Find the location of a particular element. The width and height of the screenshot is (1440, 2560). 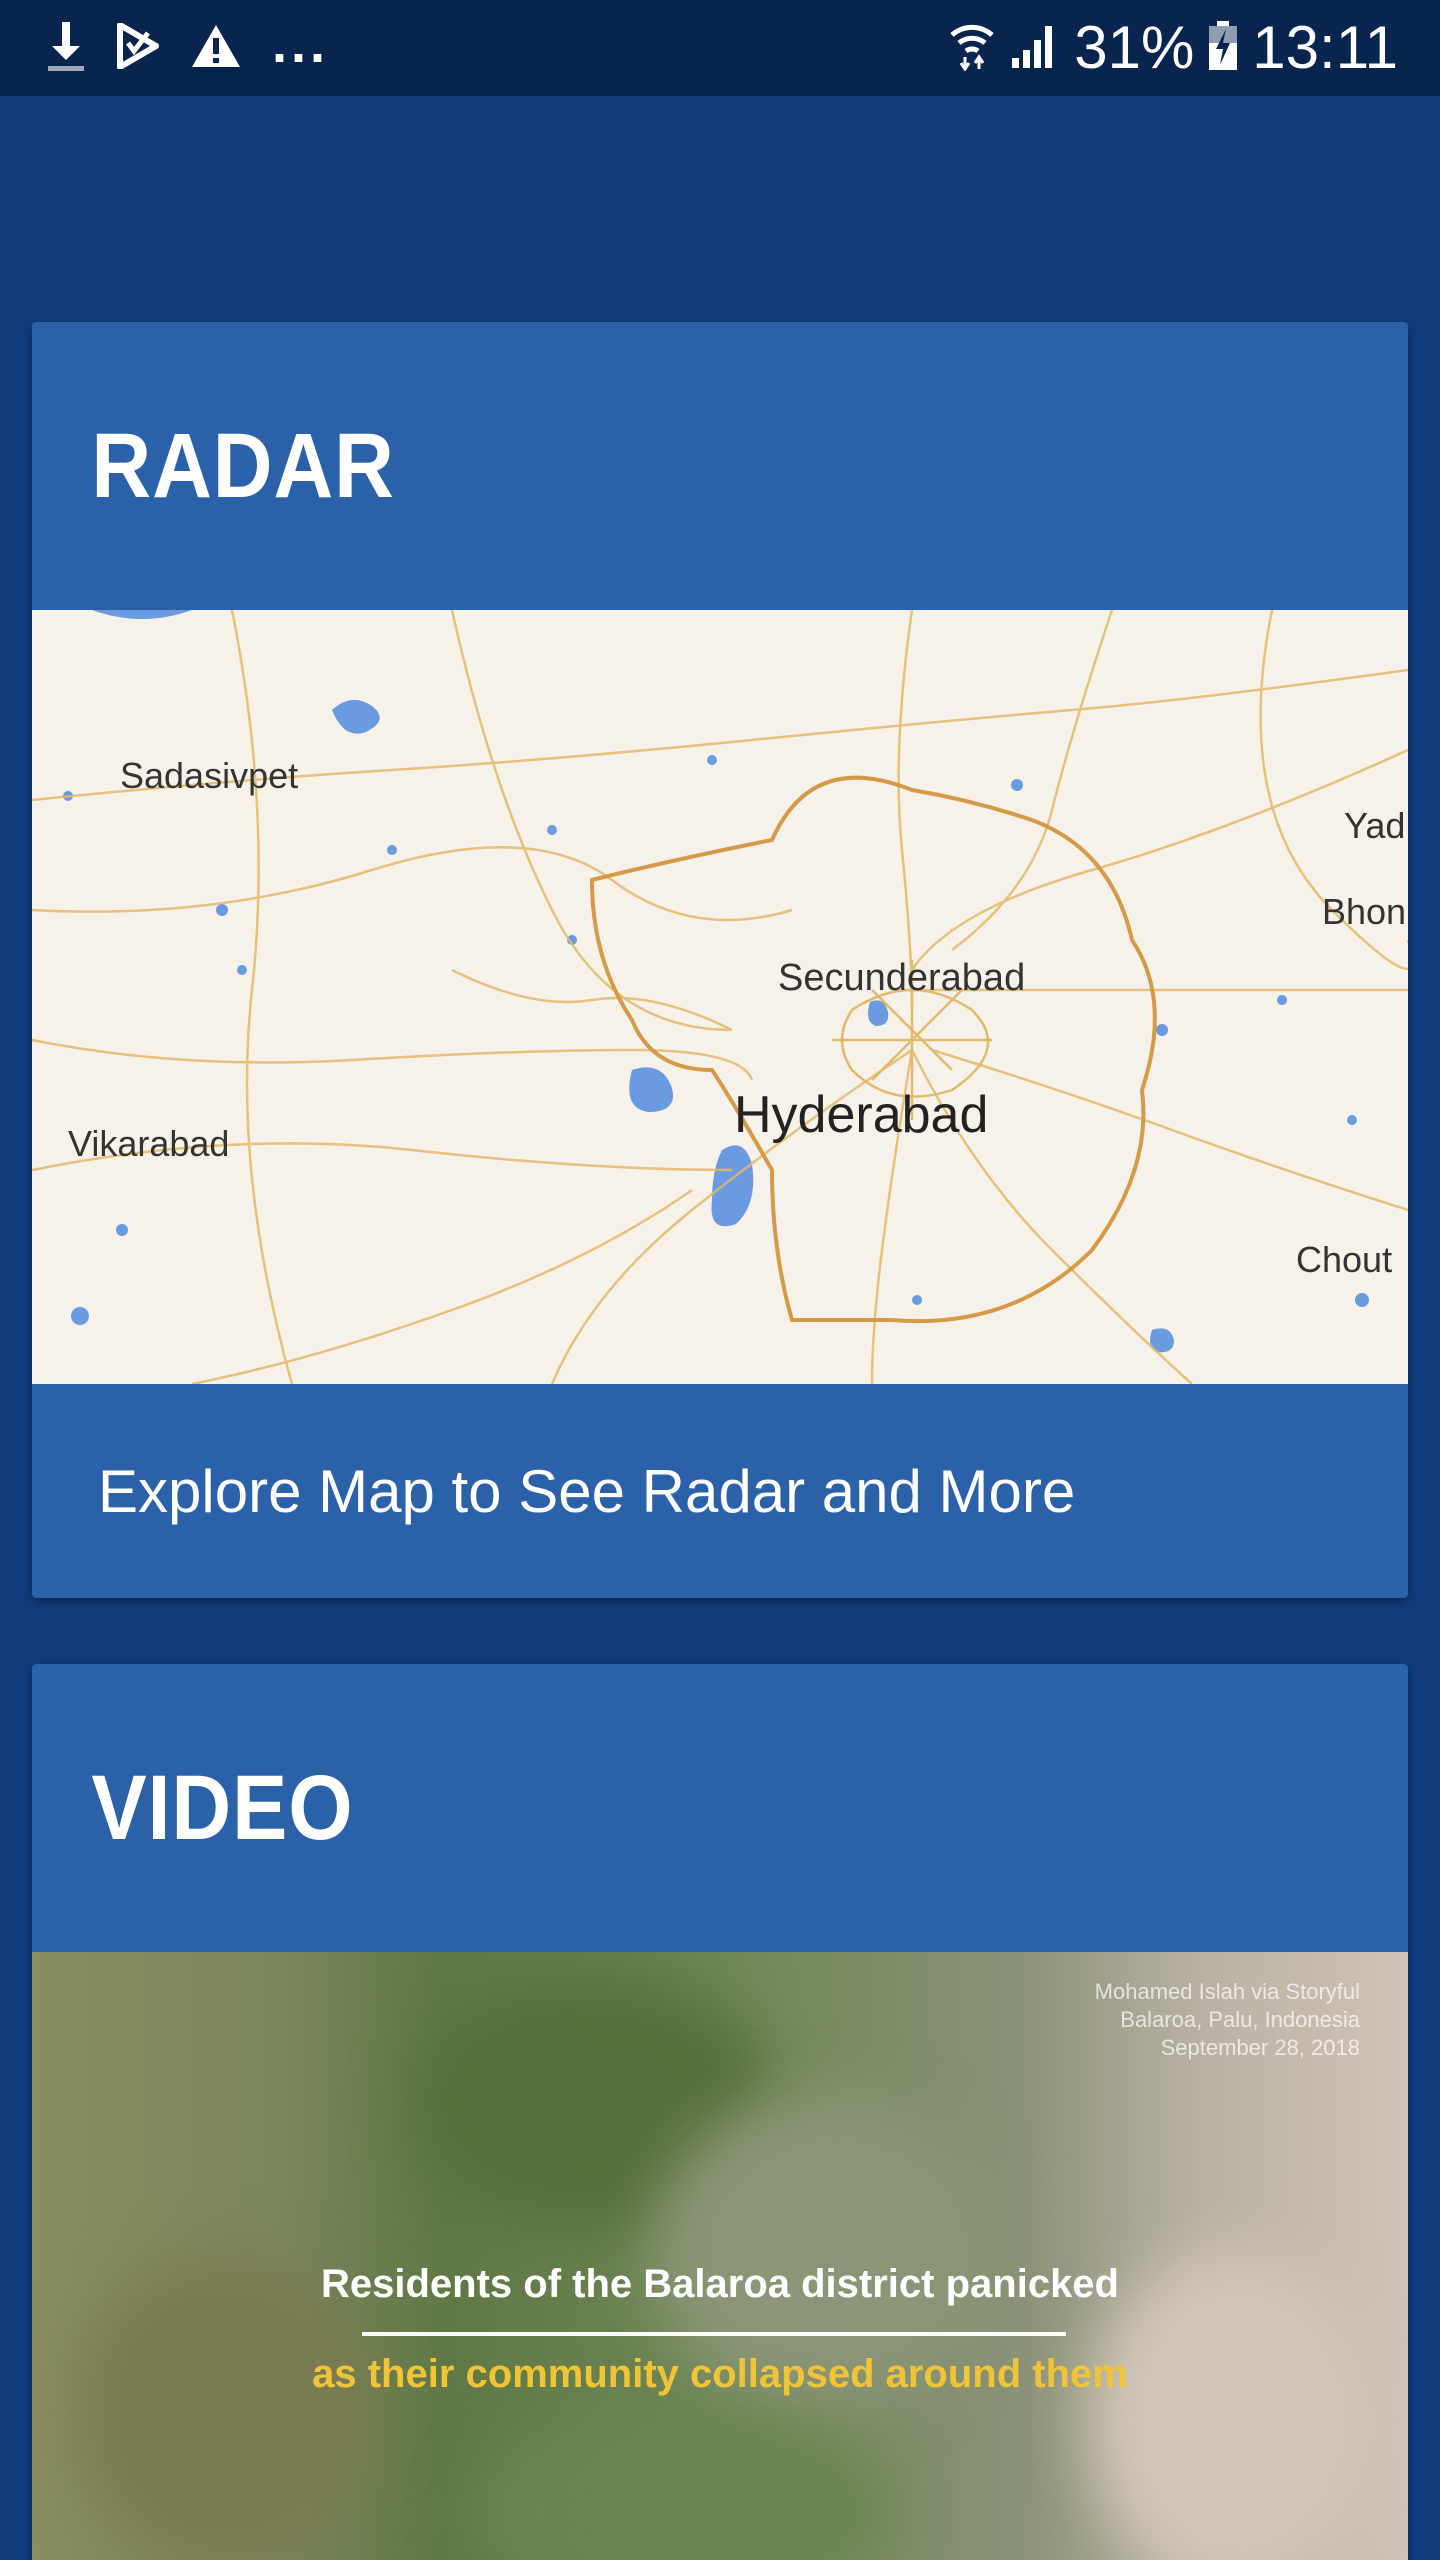

clock: 13:11 is located at coordinates (1325, 47).